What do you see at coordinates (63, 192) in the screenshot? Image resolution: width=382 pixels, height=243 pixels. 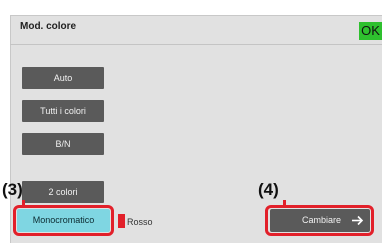 I see `two-colors-button: 2 colori` at bounding box center [63, 192].